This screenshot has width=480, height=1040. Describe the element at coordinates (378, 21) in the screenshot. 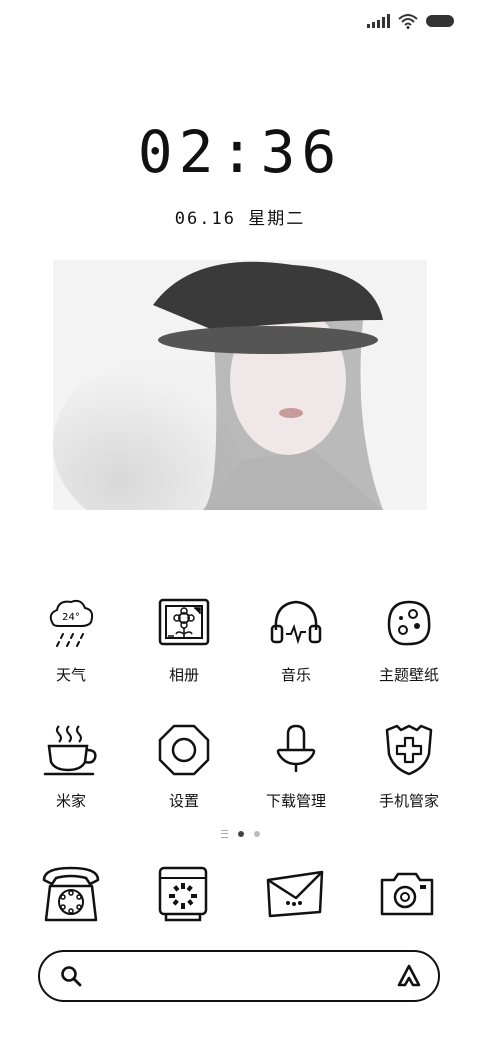

I see `signal-icon` at that location.